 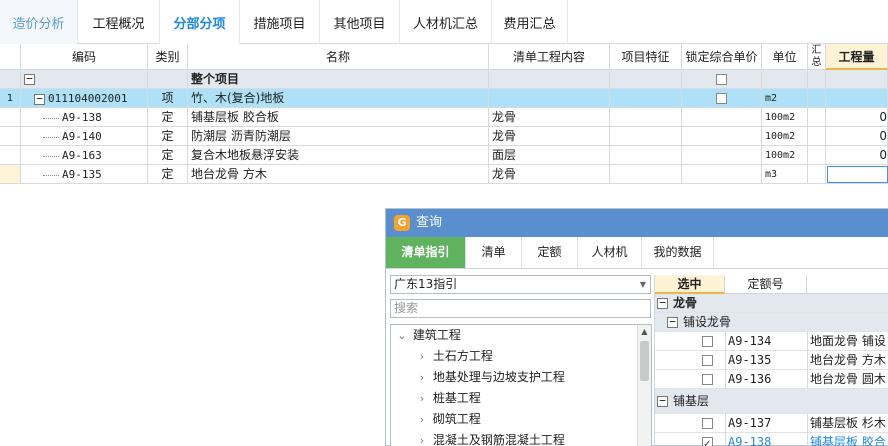 I want to click on col-code: 编码, so click(x=84, y=57).